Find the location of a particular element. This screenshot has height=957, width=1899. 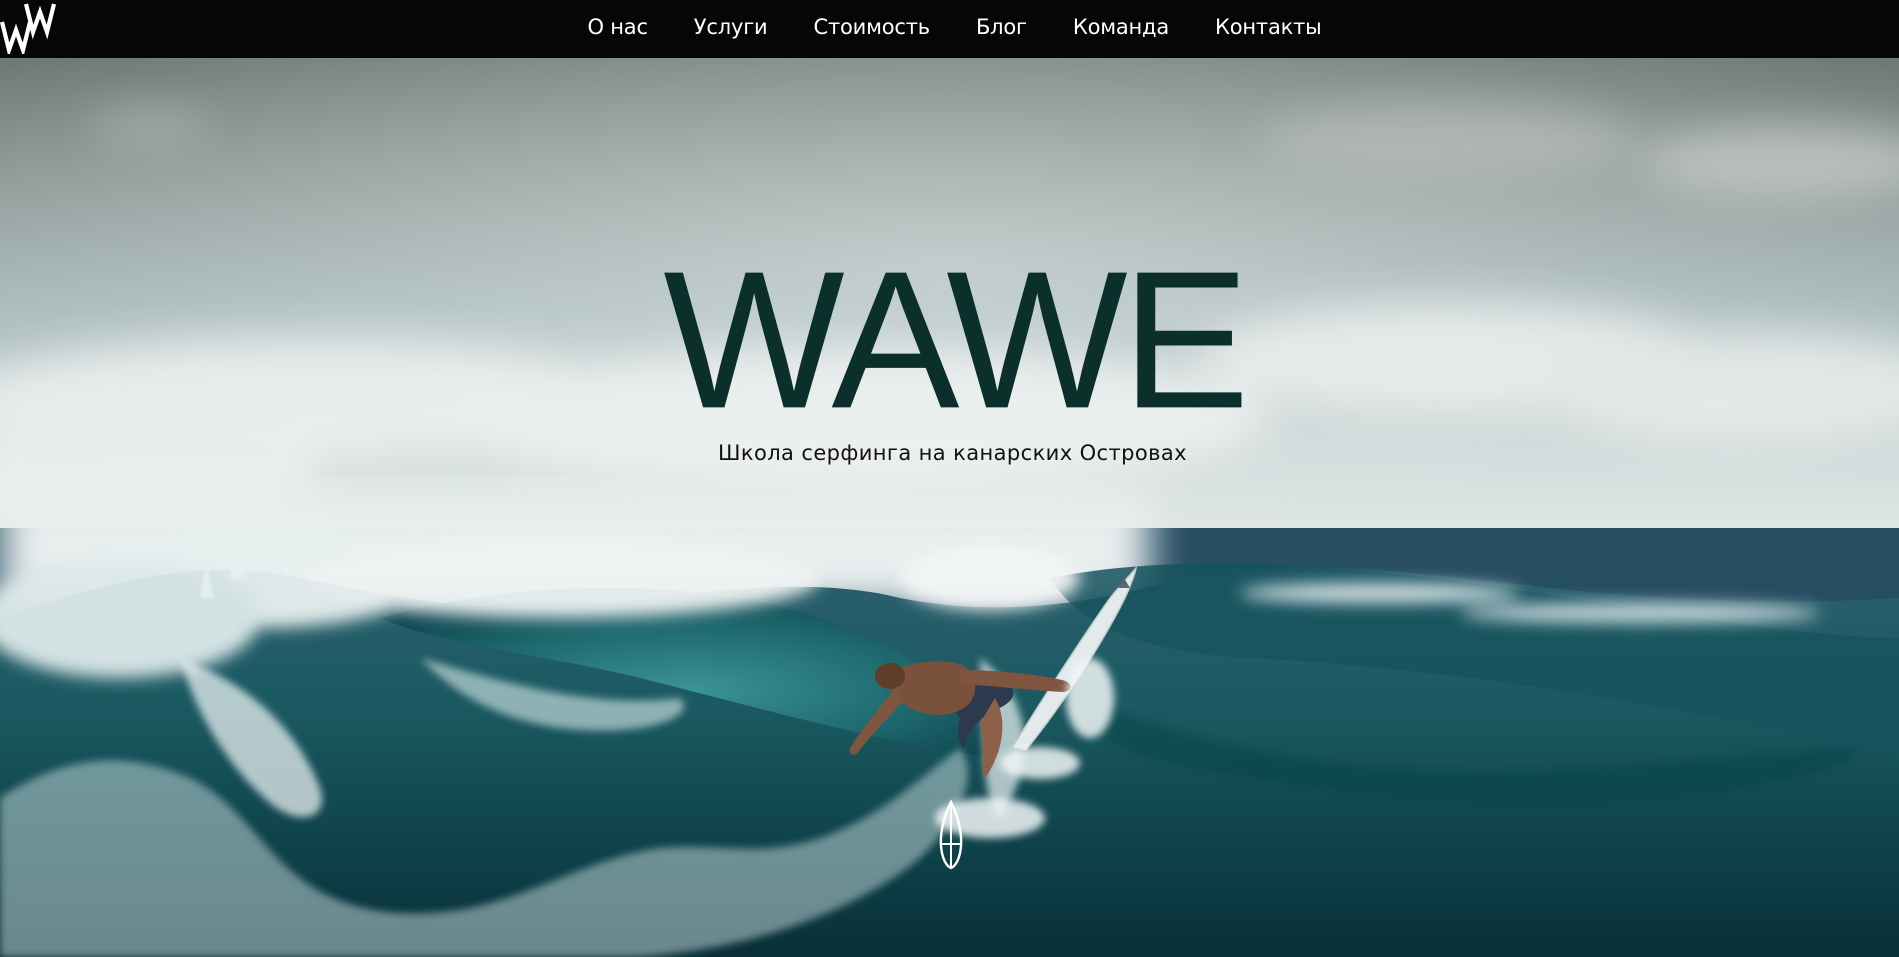

nav-item-contacts: Контакты is located at coordinates (1268, 27).